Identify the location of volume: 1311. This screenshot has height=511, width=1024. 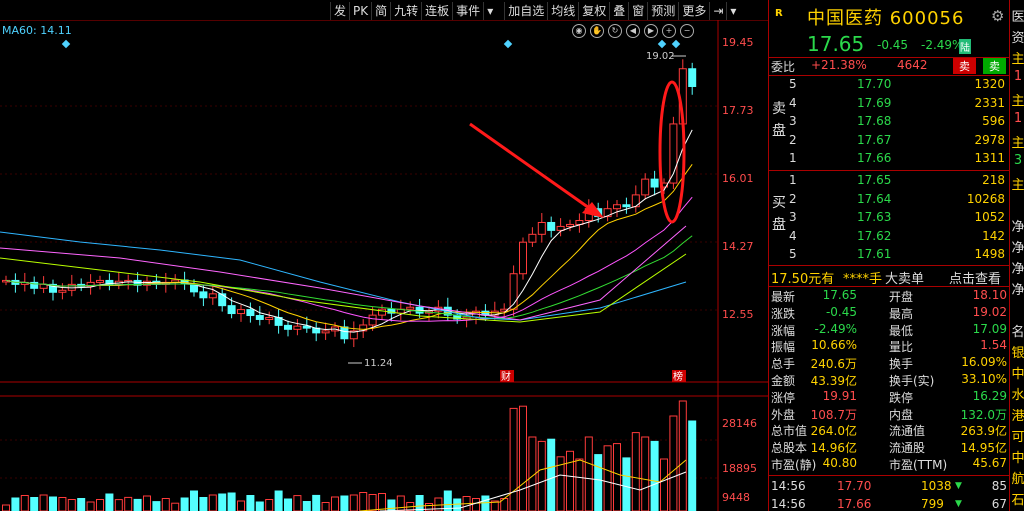
(989, 158).